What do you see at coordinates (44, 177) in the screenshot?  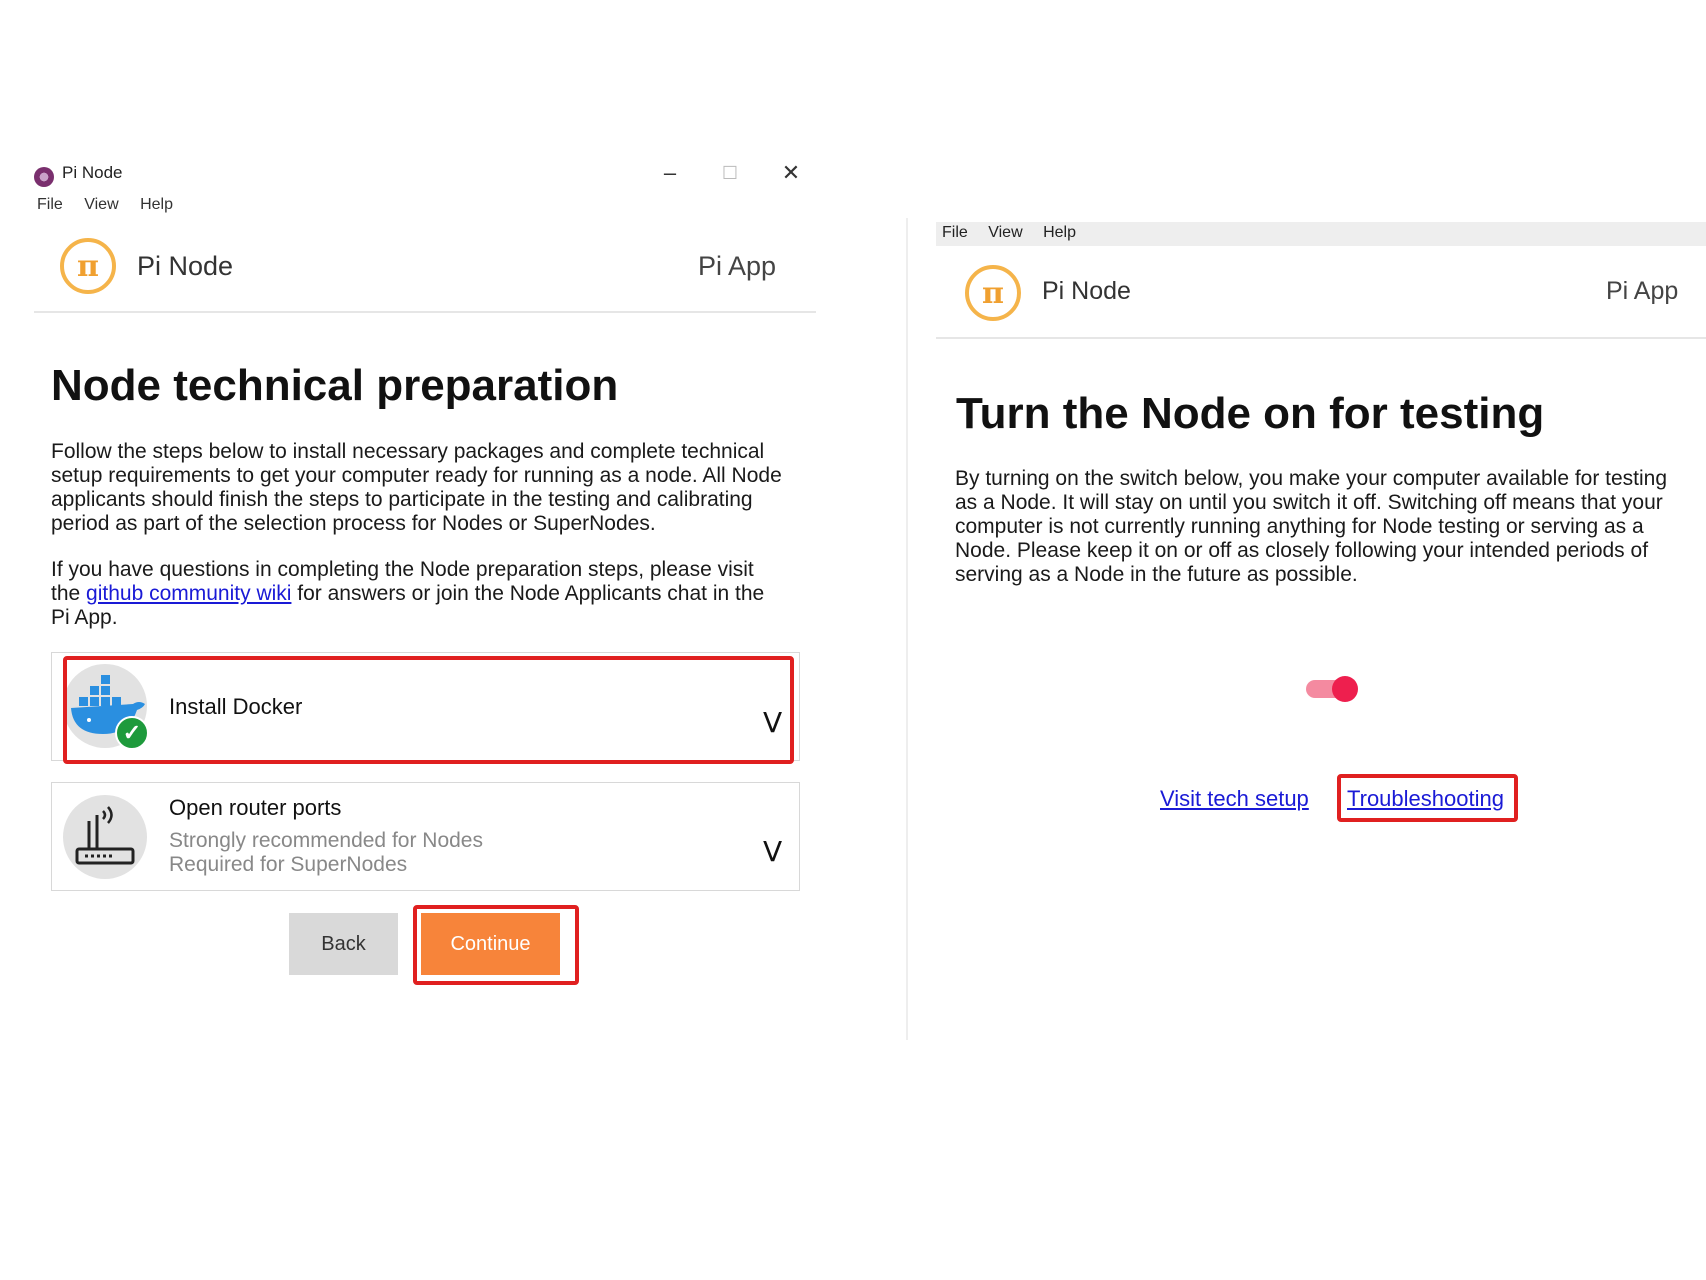 I see `pi-node-app-icon` at bounding box center [44, 177].